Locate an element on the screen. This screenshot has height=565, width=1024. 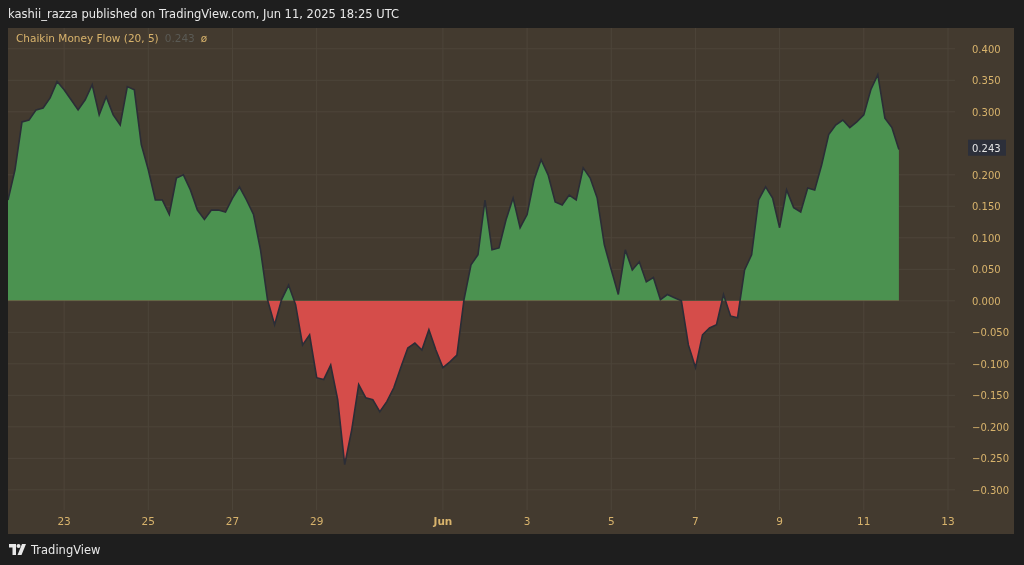
indicator-title: Chaikin Money Flow (20, 5) is located at coordinates (87, 38).